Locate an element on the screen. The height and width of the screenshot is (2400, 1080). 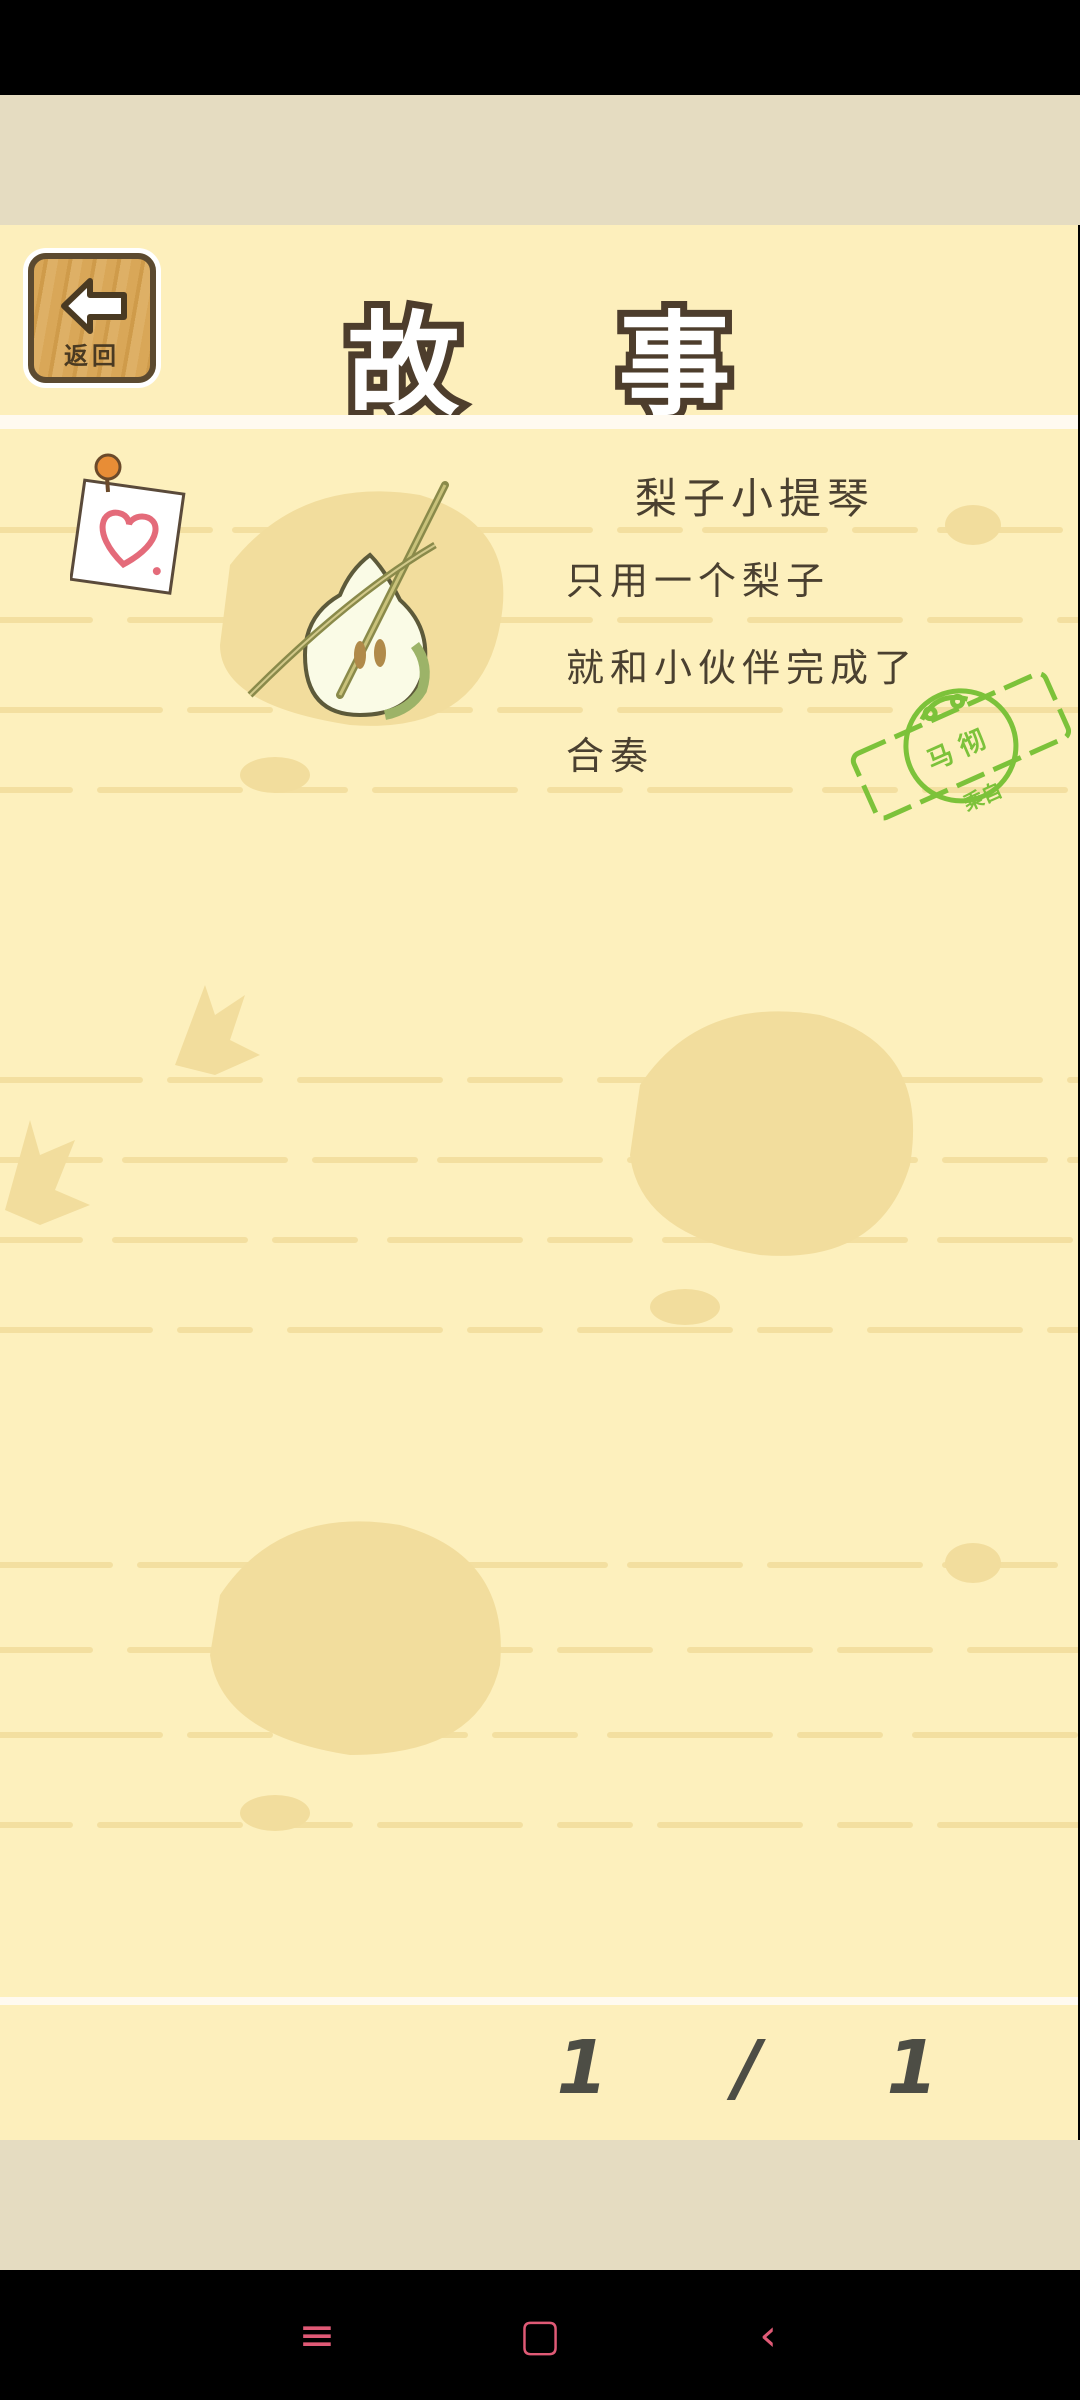
page-indicator: 1 / 1 is located at coordinates (772, 2068).